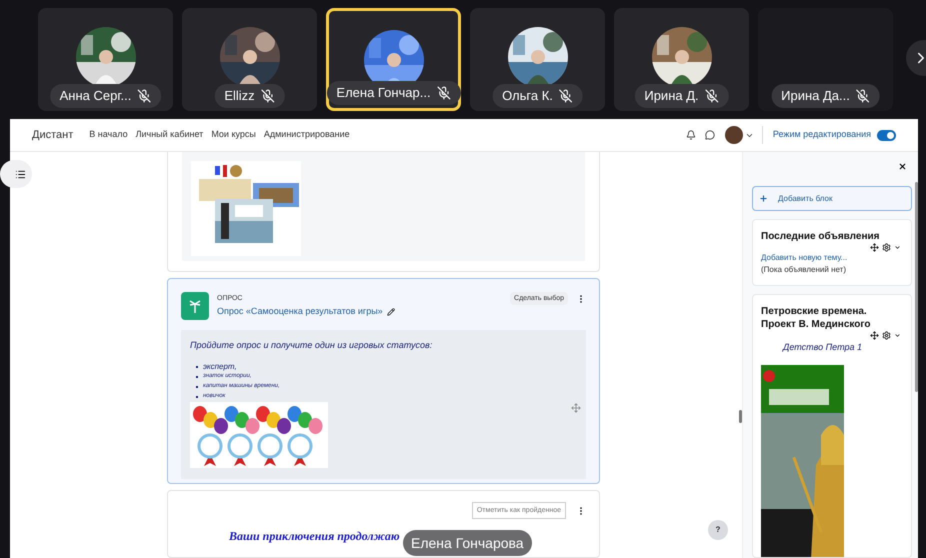 The width and height of the screenshot is (926, 558). Describe the element at coordinates (16, 174) in the screenshot. I see `drawer-toggle` at that location.